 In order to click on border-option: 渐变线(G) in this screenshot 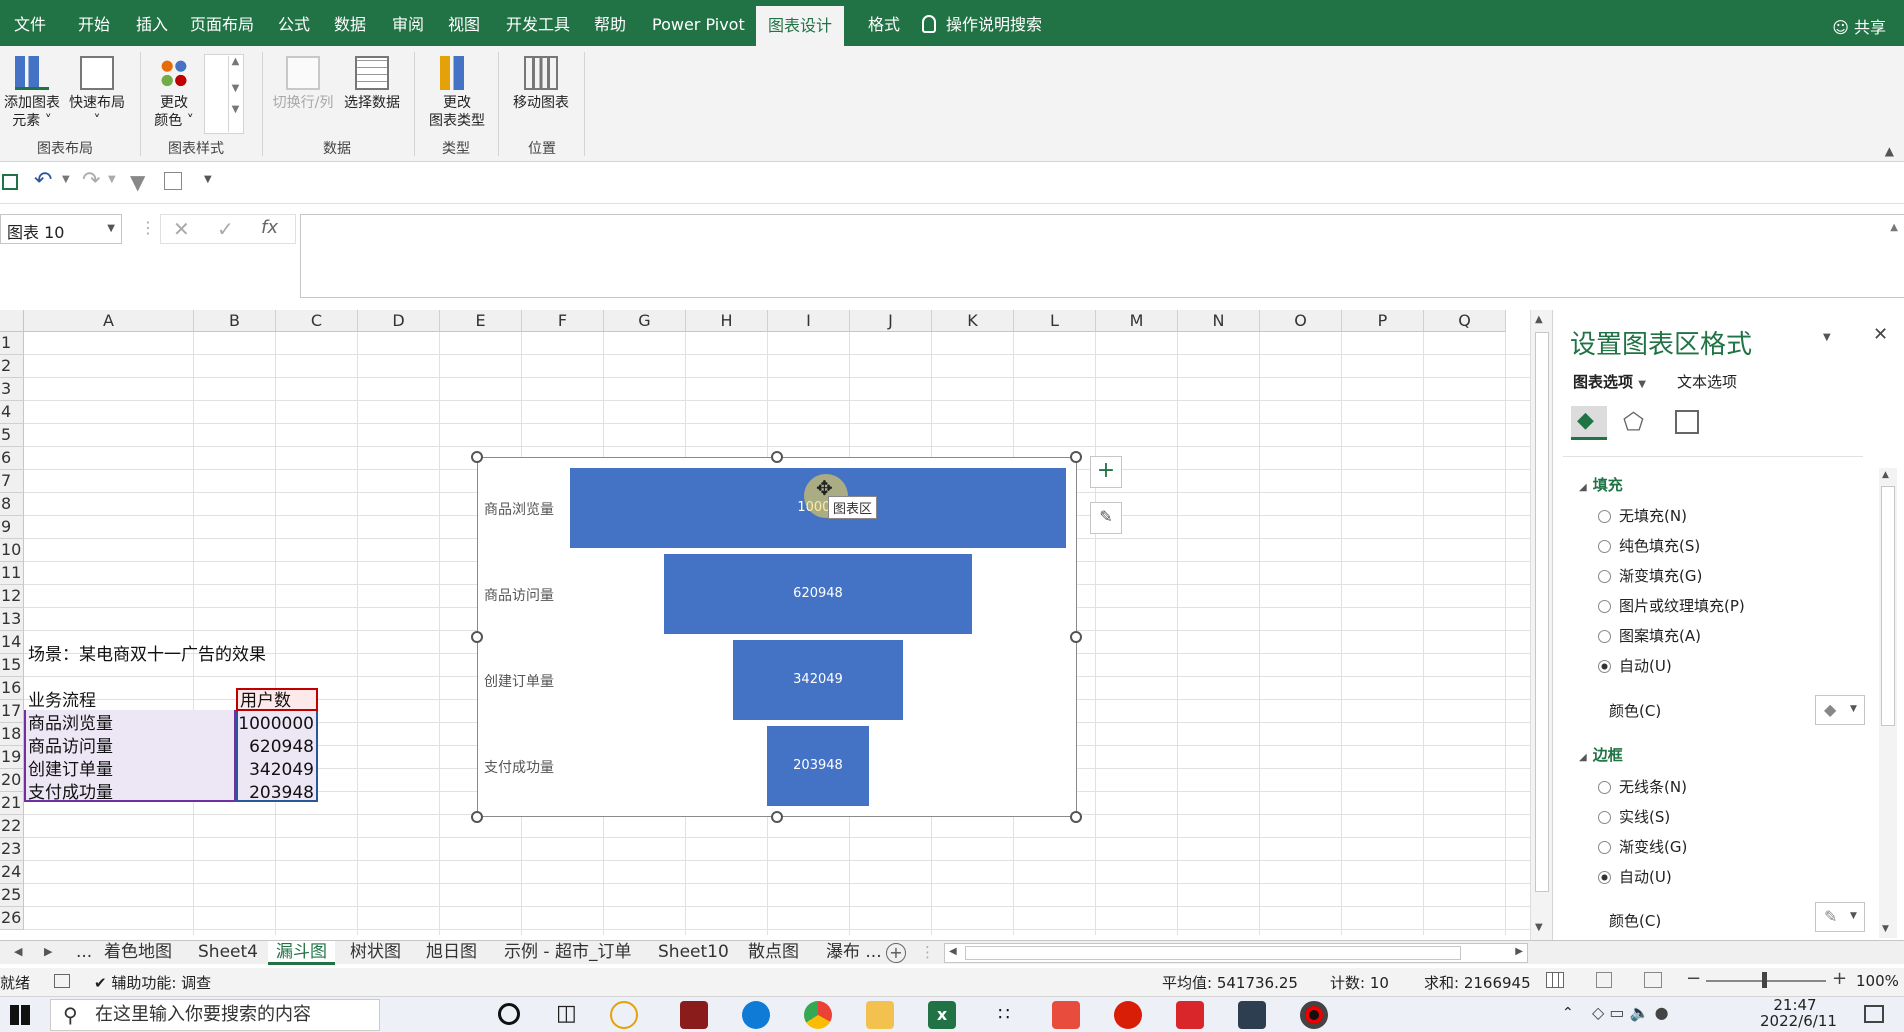, I will do `click(1642, 846)`.